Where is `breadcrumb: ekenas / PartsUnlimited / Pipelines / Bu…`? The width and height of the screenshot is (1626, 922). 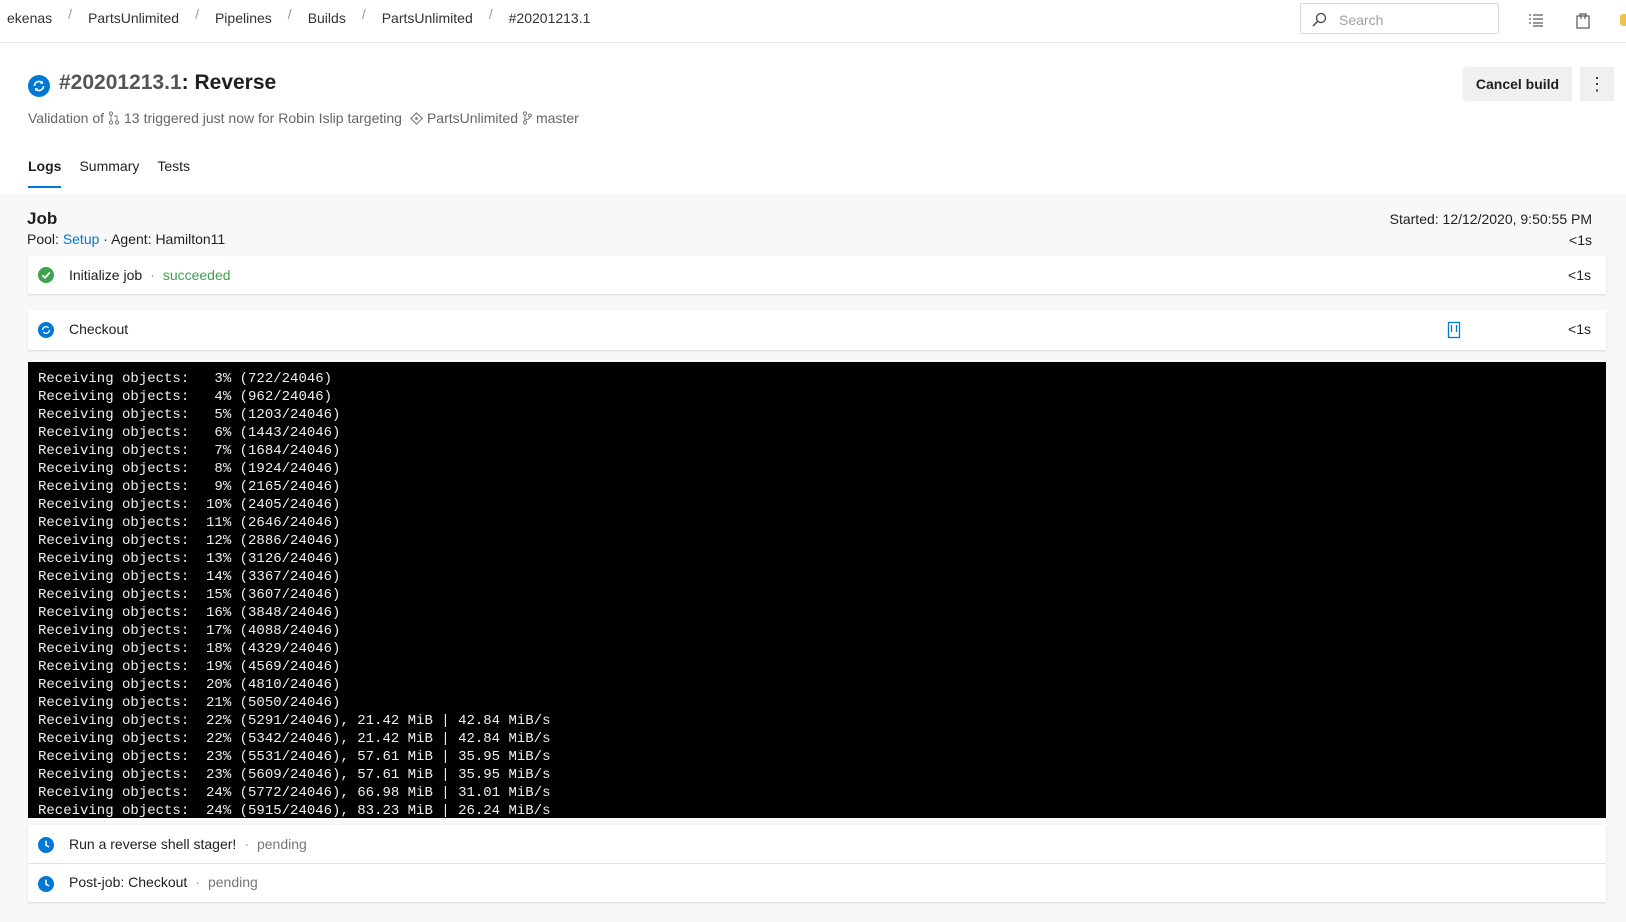 breadcrumb: ekenas / PartsUnlimited / Pipelines / Bu… is located at coordinates (299, 16).